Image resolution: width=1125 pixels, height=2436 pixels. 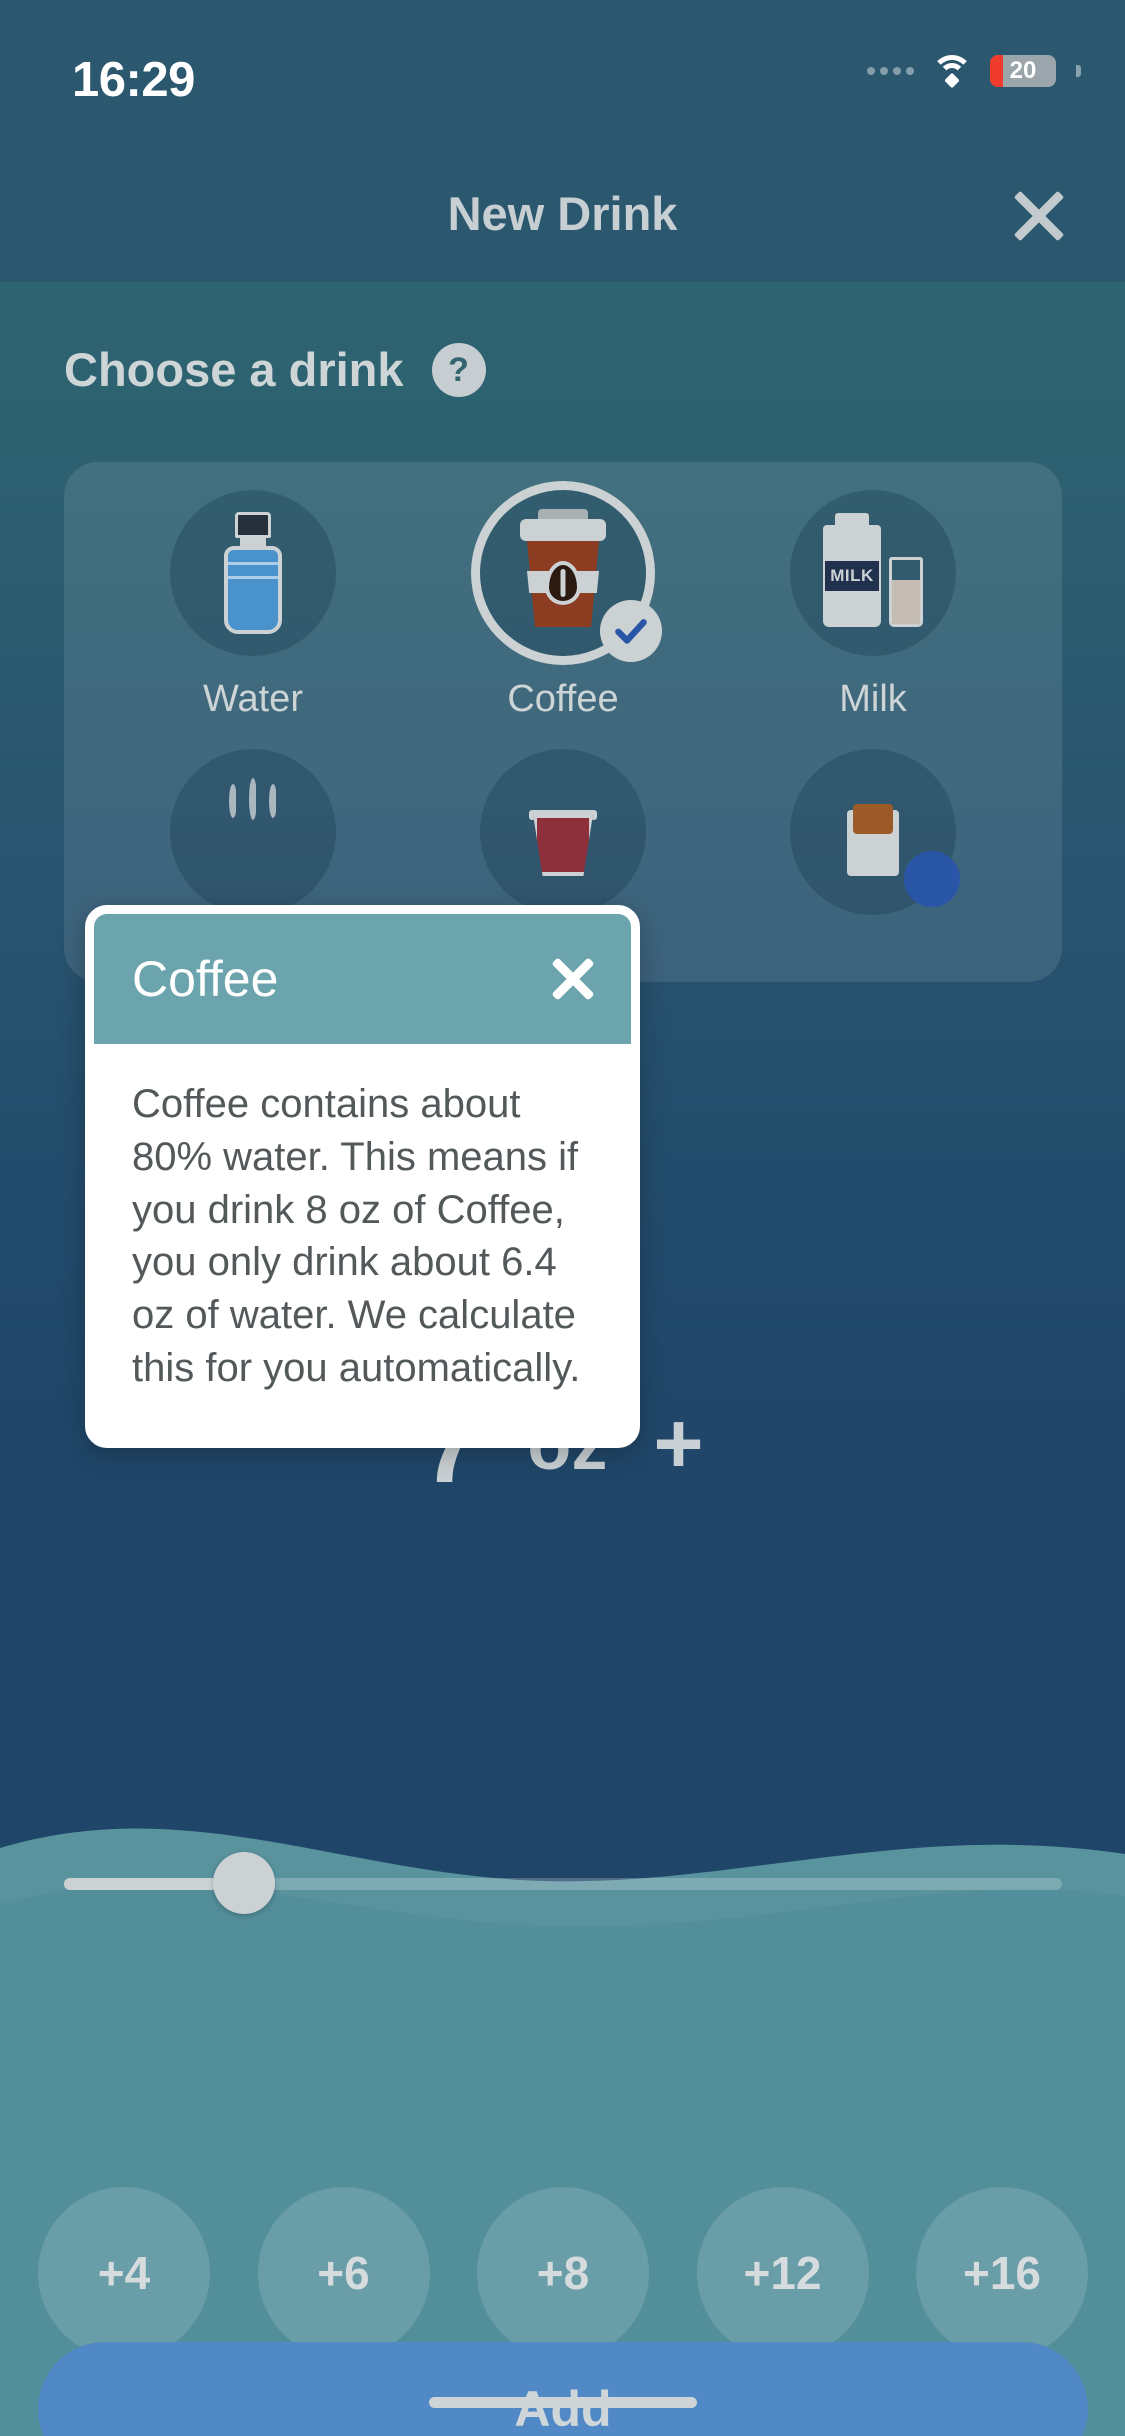 What do you see at coordinates (573, 979) in the screenshot?
I see `close-icon` at bounding box center [573, 979].